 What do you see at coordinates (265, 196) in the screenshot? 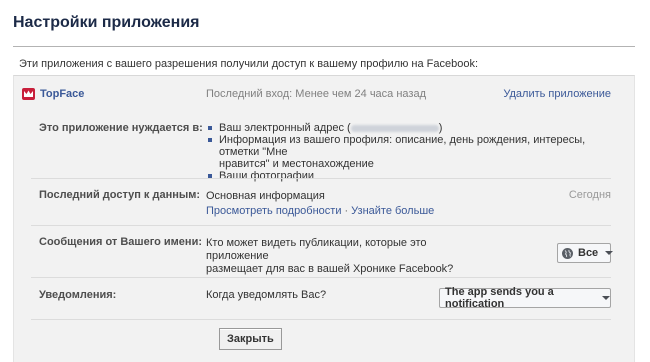
I see `last-access-value: Основная информация` at bounding box center [265, 196].